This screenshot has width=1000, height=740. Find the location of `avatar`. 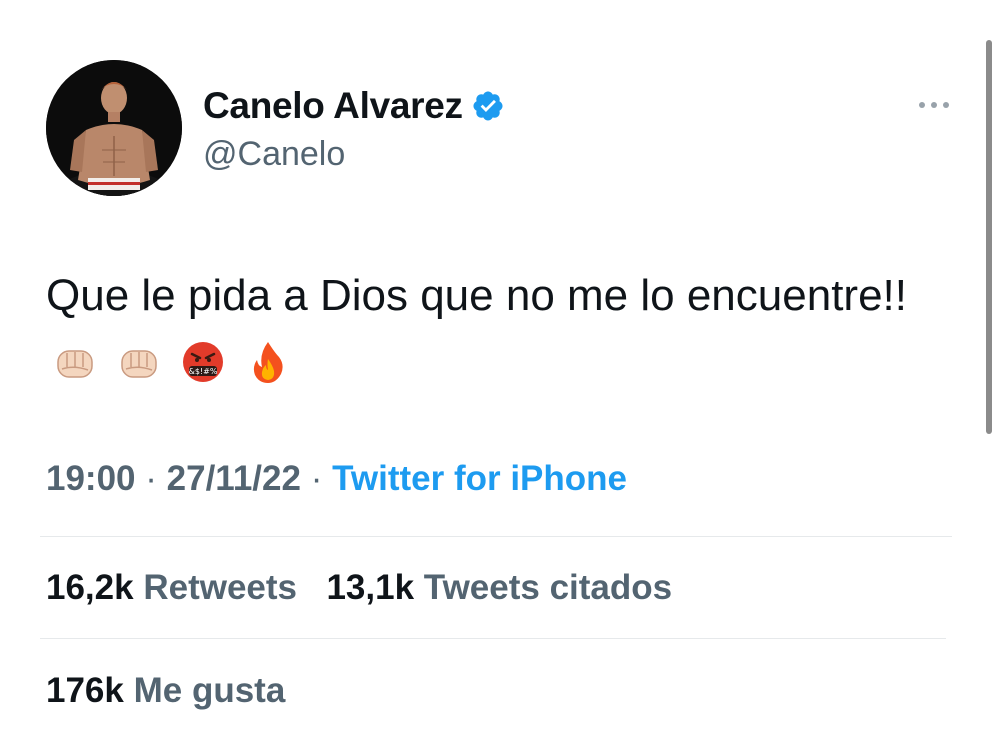

avatar is located at coordinates (114, 128).